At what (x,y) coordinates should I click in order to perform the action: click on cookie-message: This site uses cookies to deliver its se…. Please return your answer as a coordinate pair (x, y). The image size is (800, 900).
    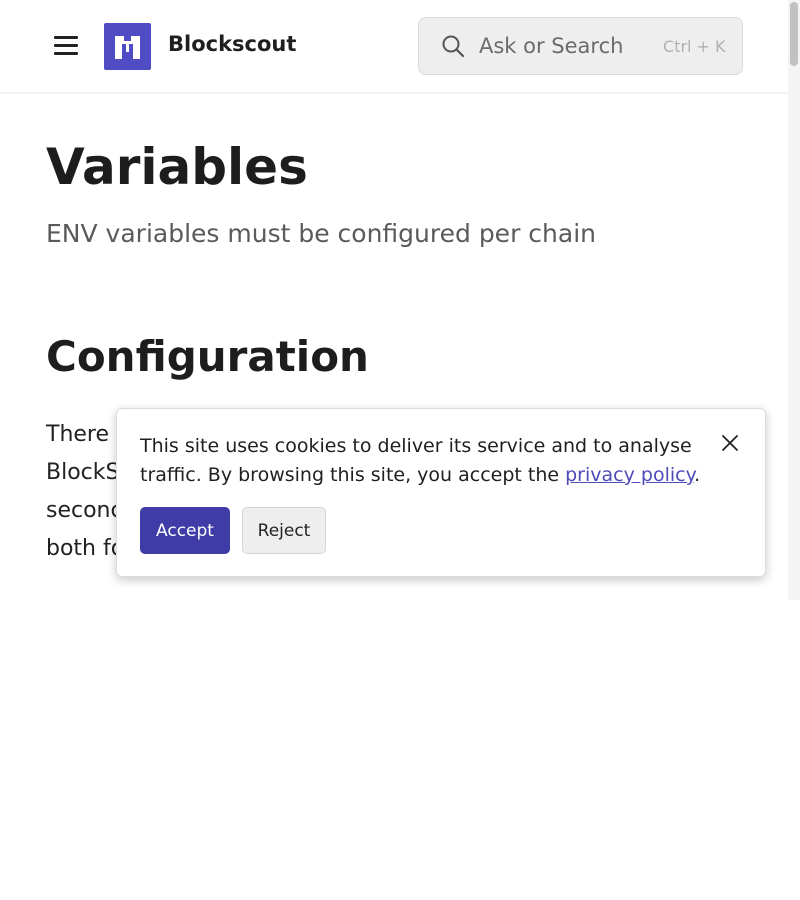
    Looking at the image, I should click on (426, 461).